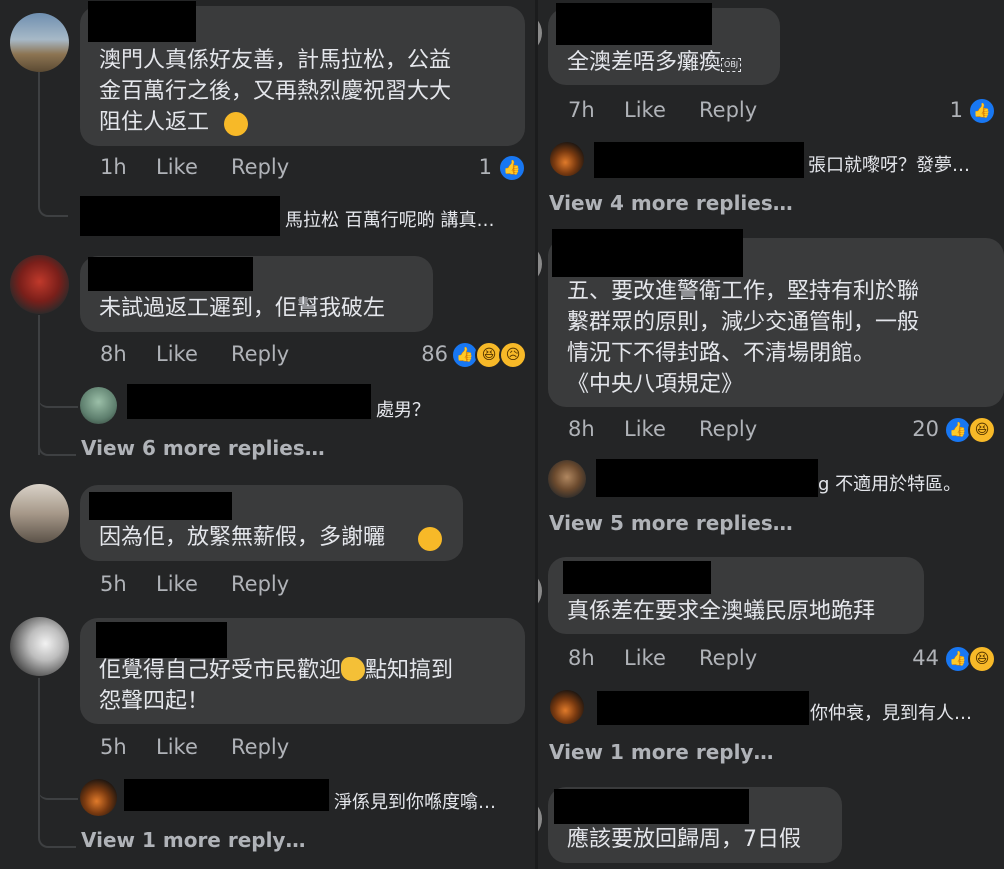 The height and width of the screenshot is (869, 1004). What do you see at coordinates (220, 670) in the screenshot?
I see `comment-text-part: 佢覺得自己好受市民歡迎` at bounding box center [220, 670].